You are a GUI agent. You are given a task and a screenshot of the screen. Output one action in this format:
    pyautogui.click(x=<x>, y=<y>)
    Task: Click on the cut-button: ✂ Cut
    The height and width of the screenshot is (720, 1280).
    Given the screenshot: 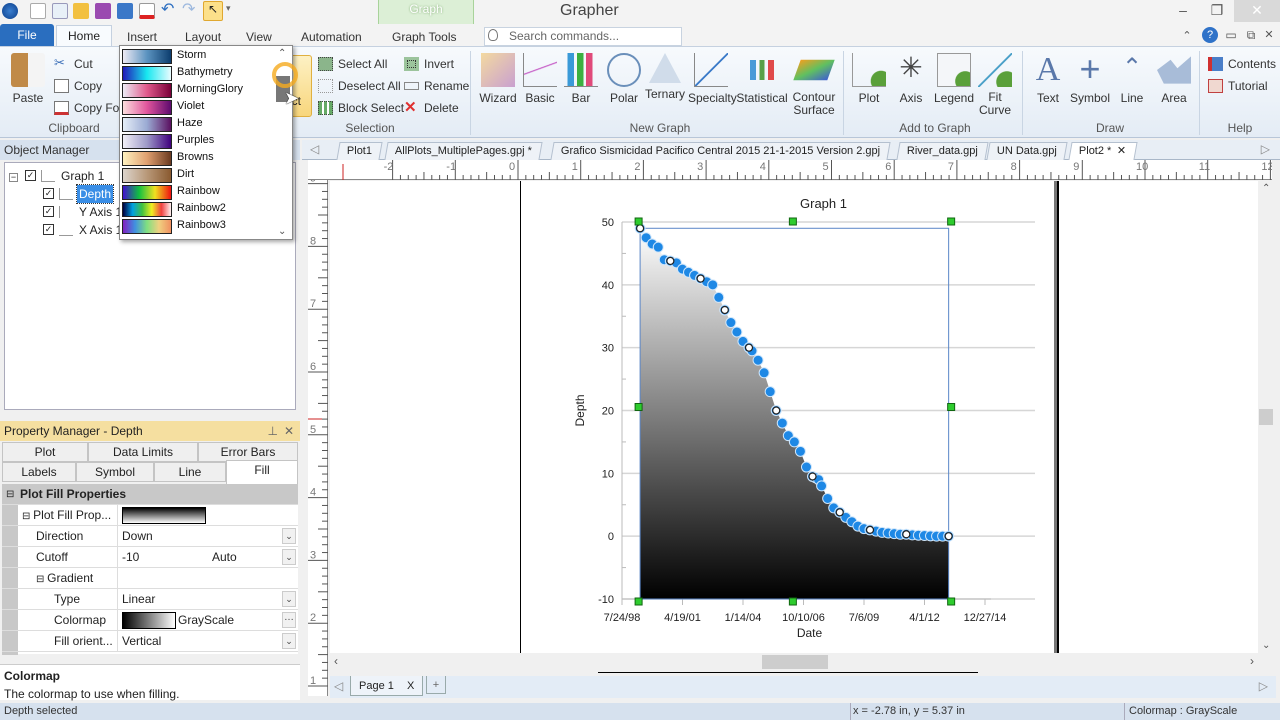 What is the action you would take?
    pyautogui.click(x=73, y=64)
    